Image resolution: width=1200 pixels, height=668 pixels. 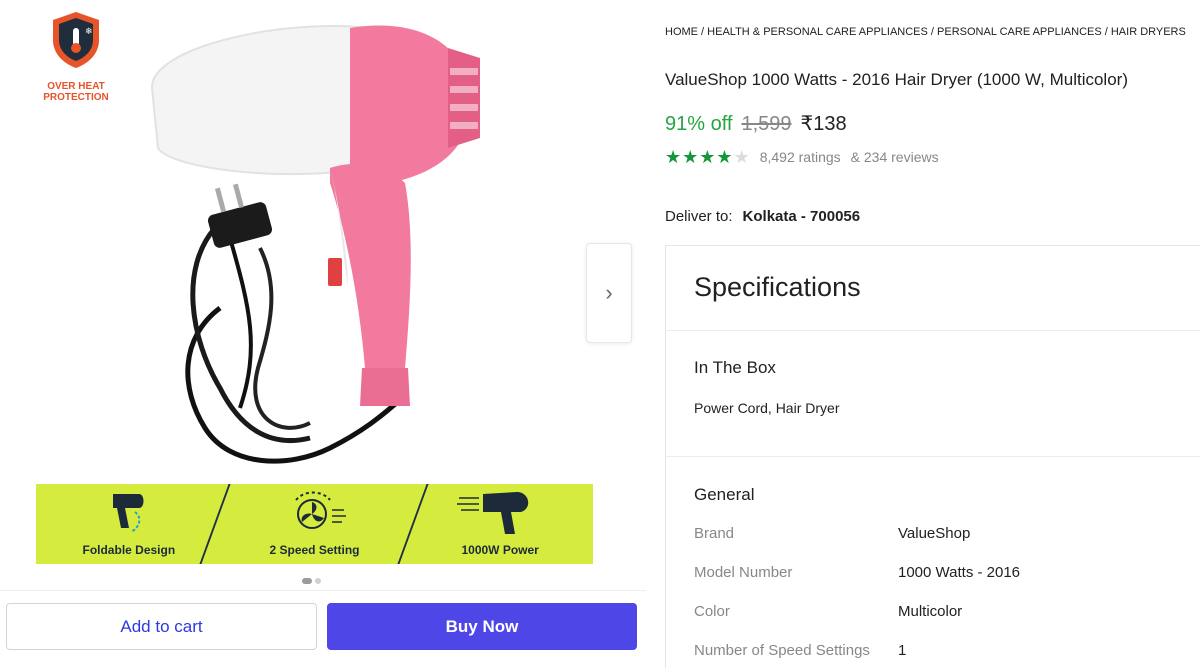 What do you see at coordinates (323, 629) in the screenshot?
I see `action-bar: Add to cart Buy Now` at bounding box center [323, 629].